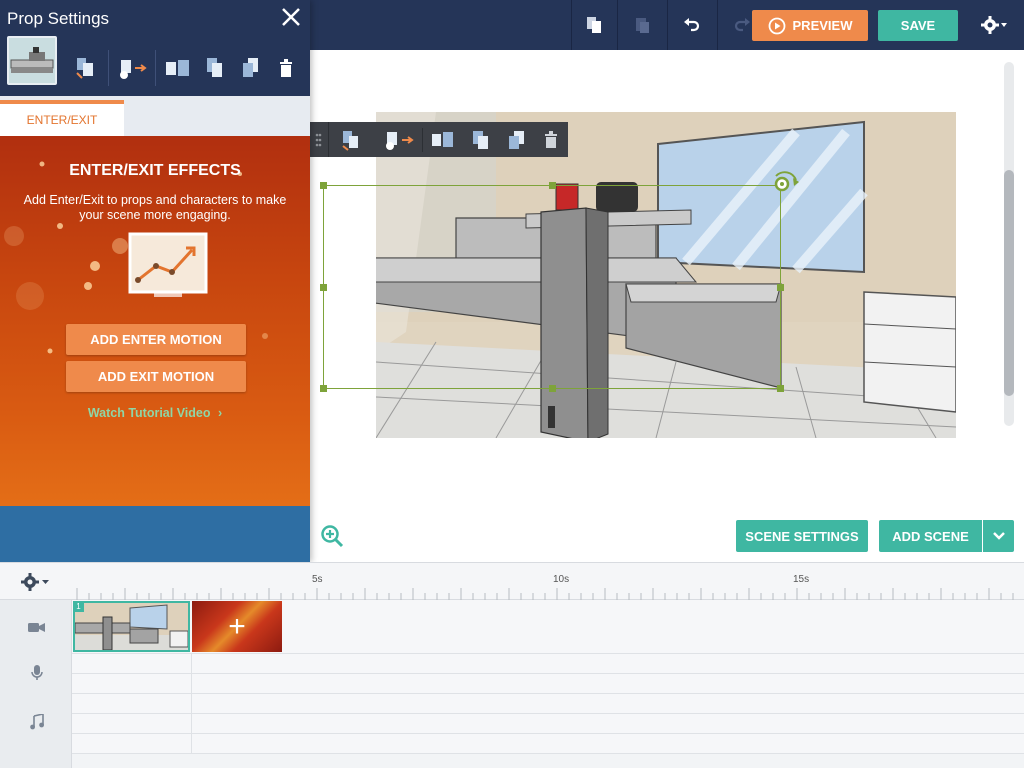 The height and width of the screenshot is (768, 1024). Describe the element at coordinates (32, 60) in the screenshot. I see `prop-thumbnail` at that location.